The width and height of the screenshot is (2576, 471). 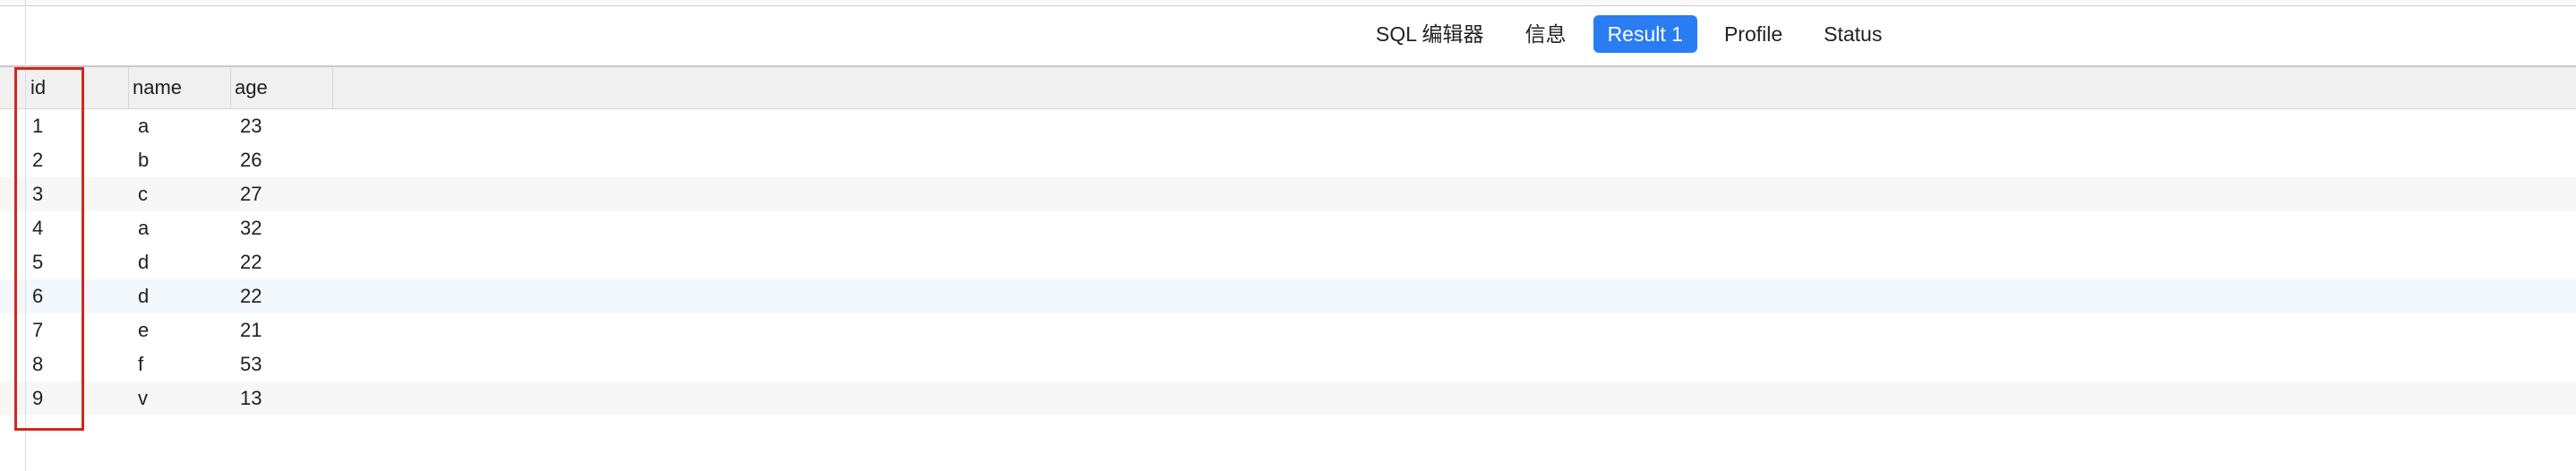 What do you see at coordinates (1288, 126) in the screenshot?
I see `table-row: 1 a 23` at bounding box center [1288, 126].